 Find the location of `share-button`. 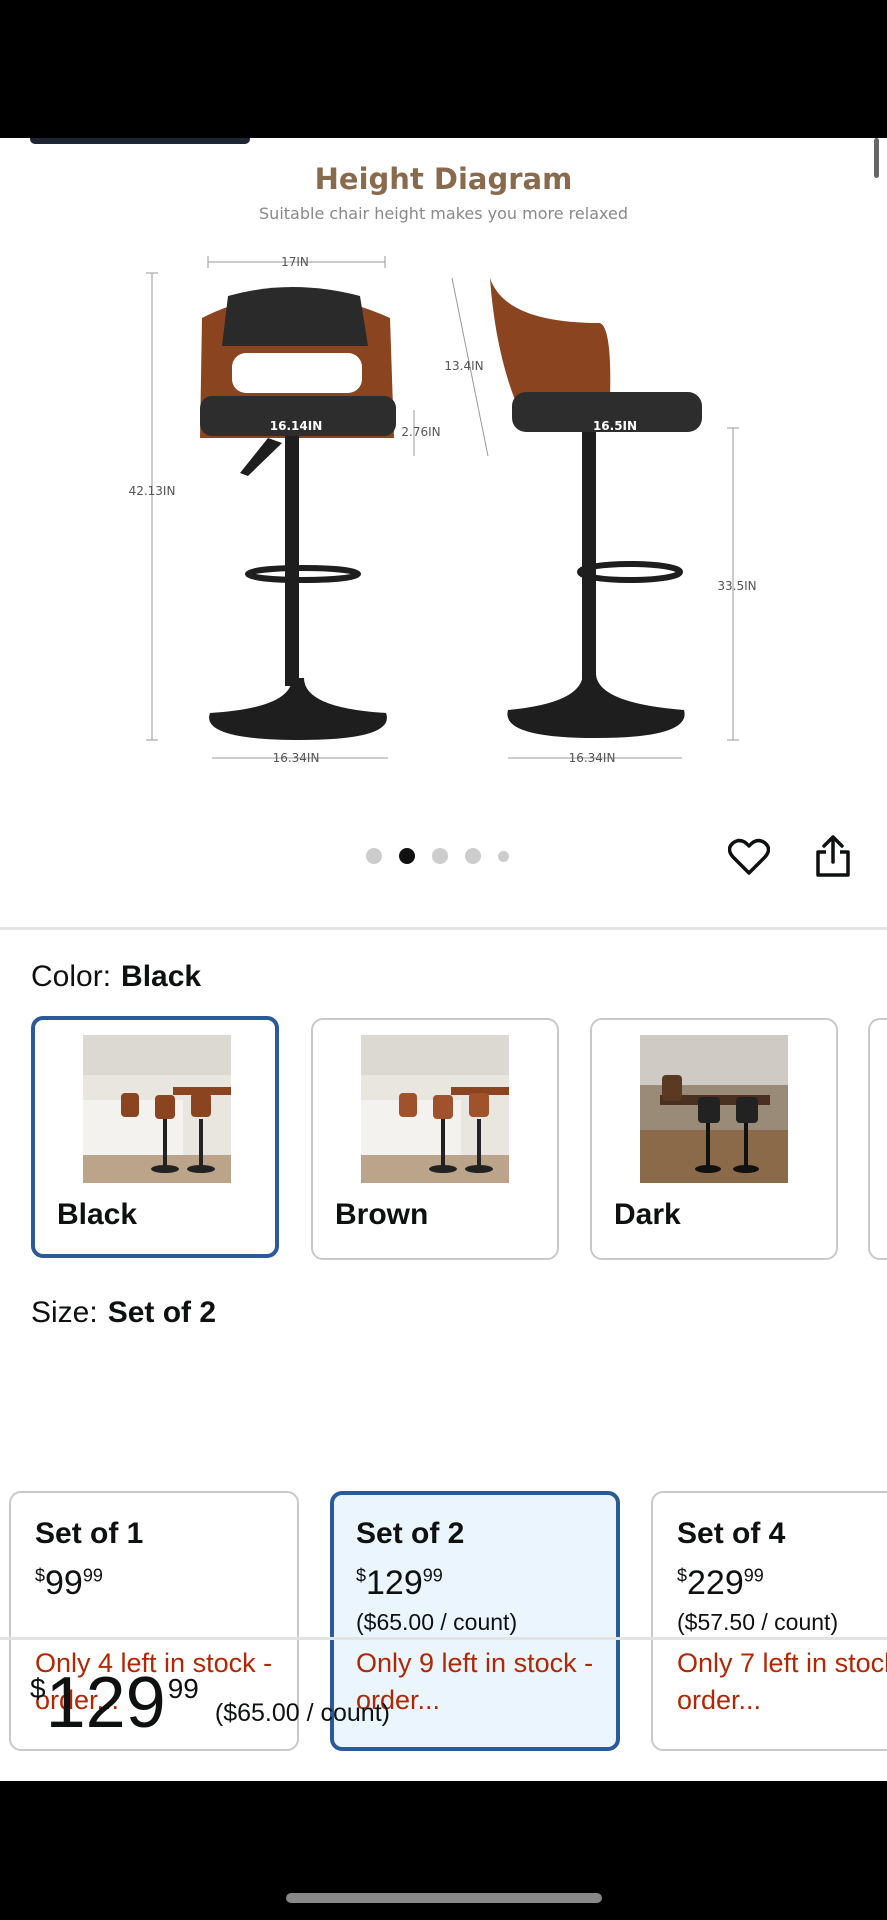

share-button is located at coordinates (833, 856).